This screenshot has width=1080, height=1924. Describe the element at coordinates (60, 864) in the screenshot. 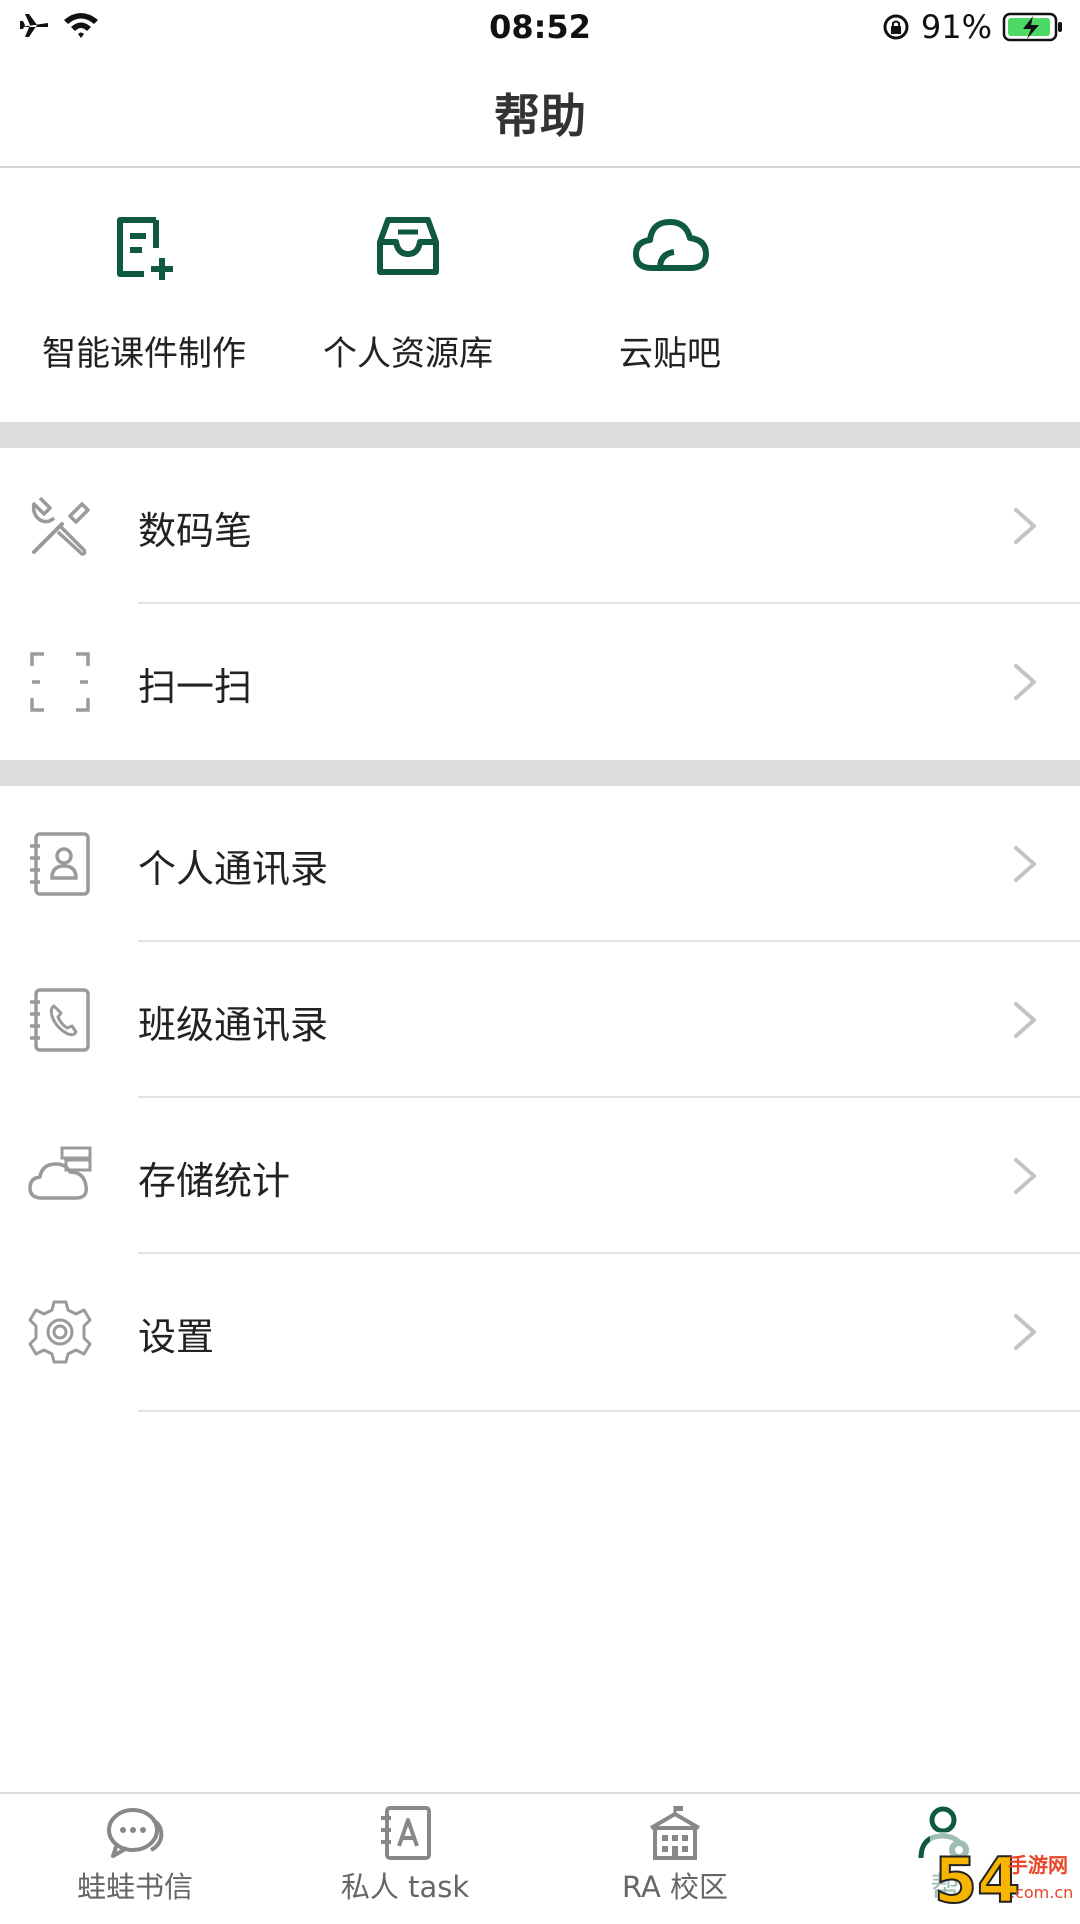

I see `contact-book-icon` at that location.